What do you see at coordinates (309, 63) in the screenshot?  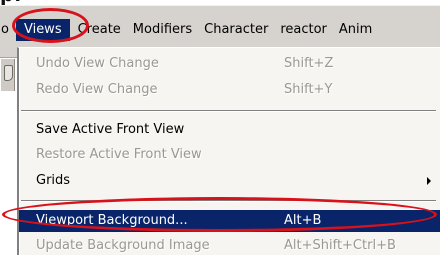 I see `menu-item-shortcut: Shift+Z` at bounding box center [309, 63].